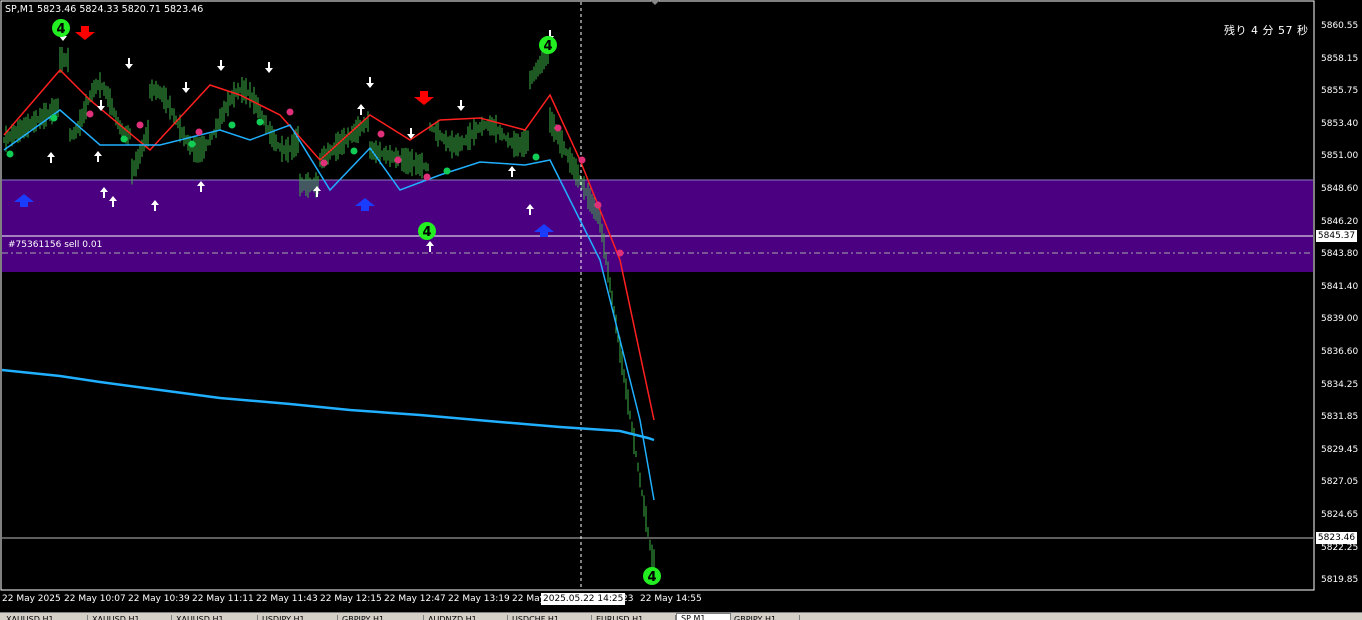 This screenshot has height=620, width=1362. I want to click on time-tick: 22 May 10:39, so click(159, 599).